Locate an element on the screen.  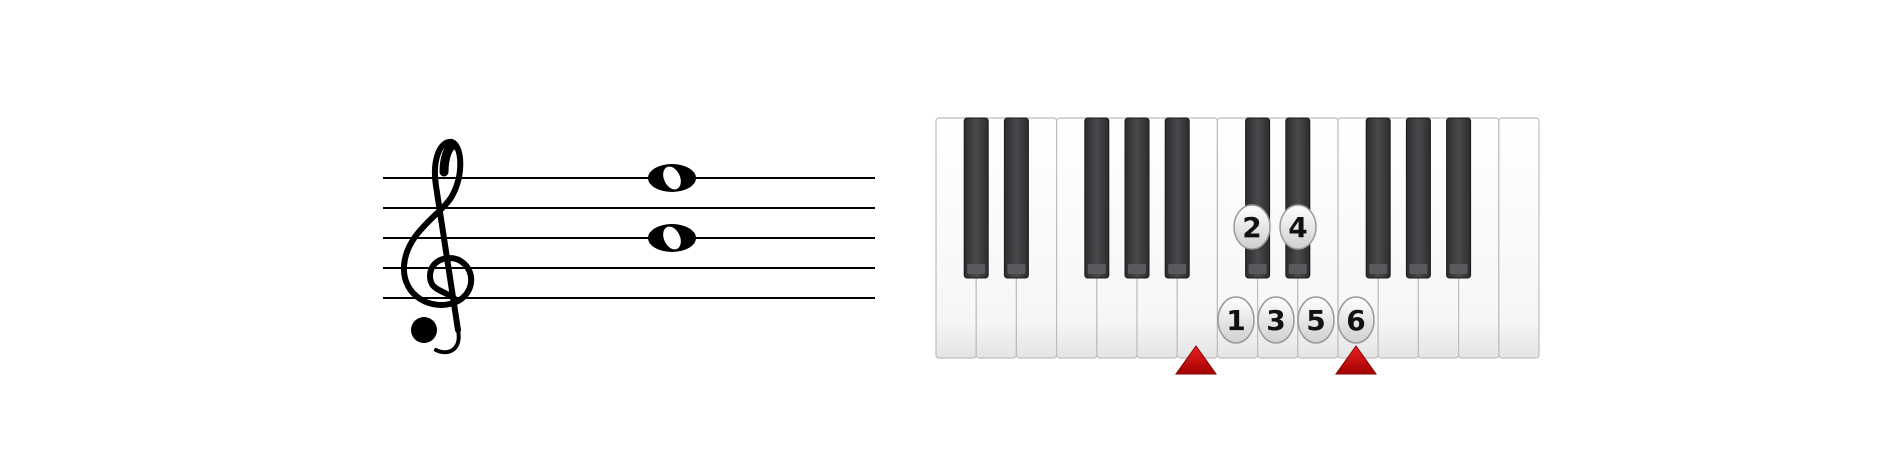
finger-number: 4 is located at coordinates (1297, 227).